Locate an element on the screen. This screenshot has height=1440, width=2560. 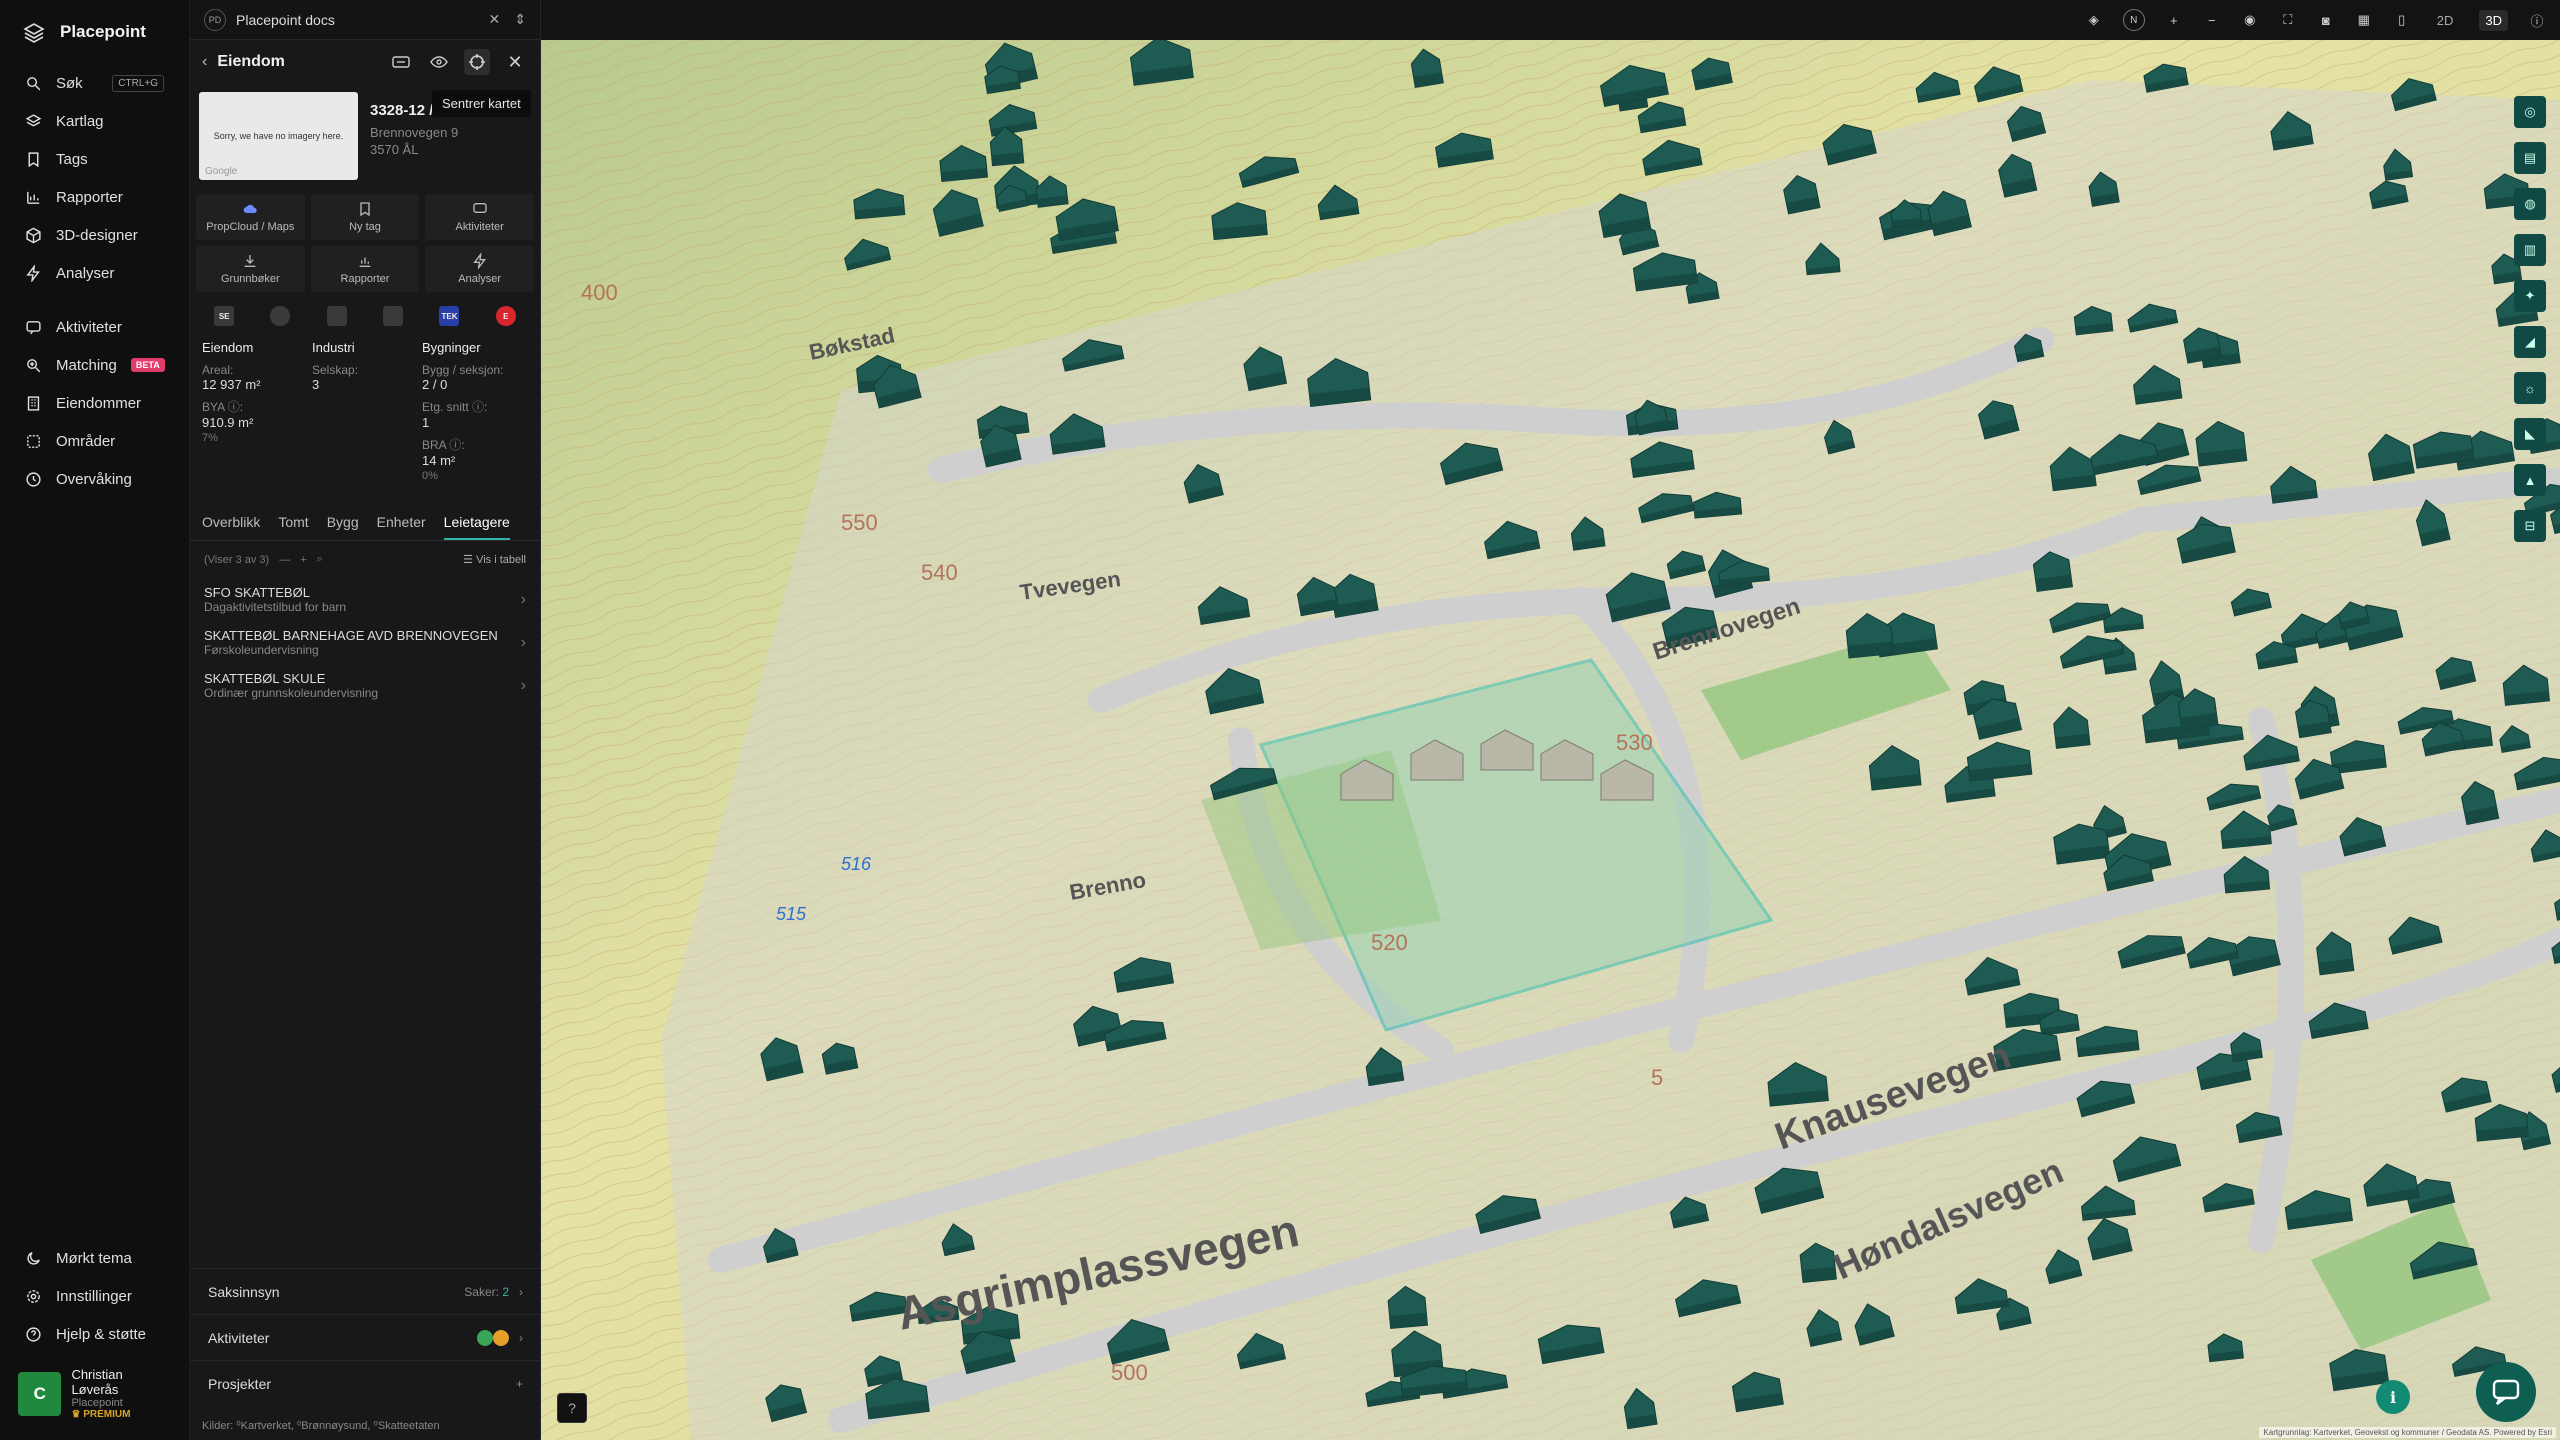
close-icon: ✕ is located at coordinates (495, 19).